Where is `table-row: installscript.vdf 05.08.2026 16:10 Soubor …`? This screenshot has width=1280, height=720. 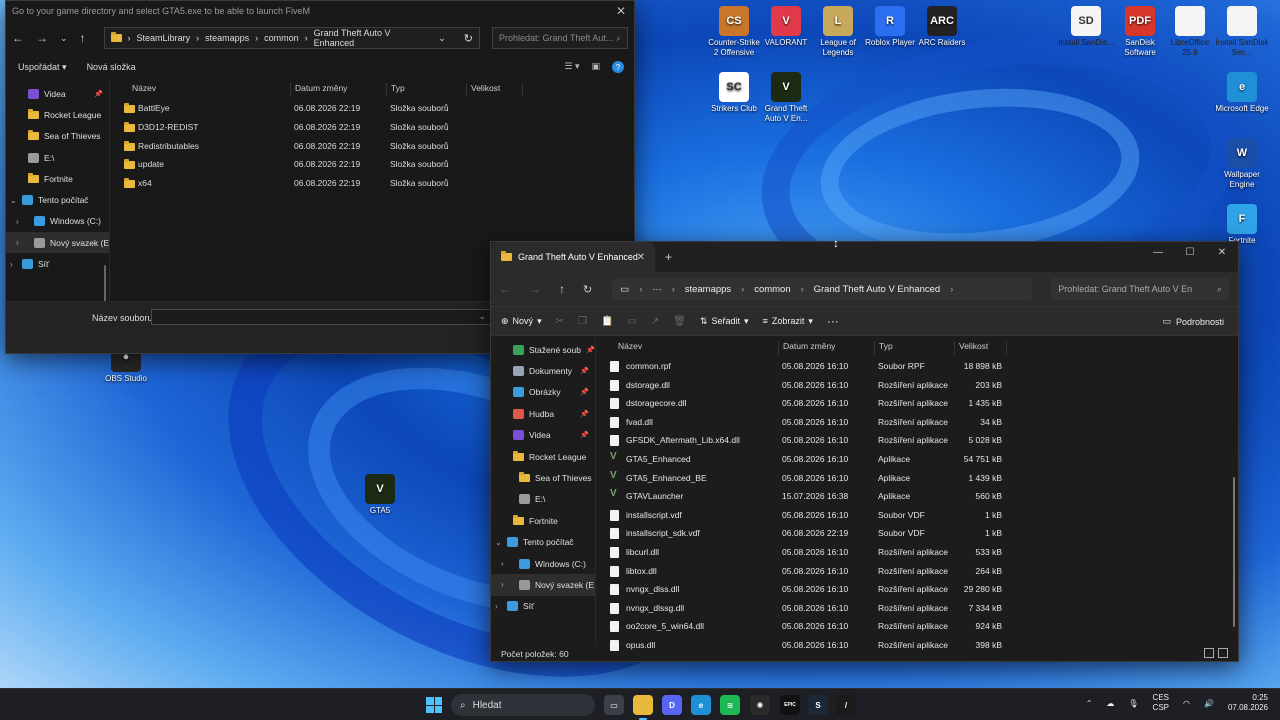 table-row: installscript.vdf 05.08.2026 16:10 Soubor … is located at coordinates (917, 515).